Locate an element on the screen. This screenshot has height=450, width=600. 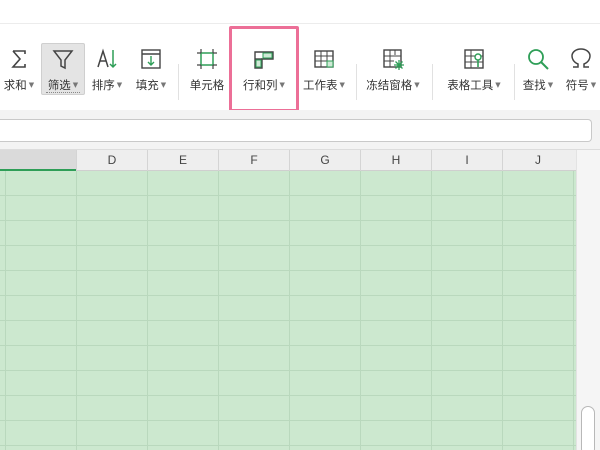
omega-icon is located at coordinates (581, 58).